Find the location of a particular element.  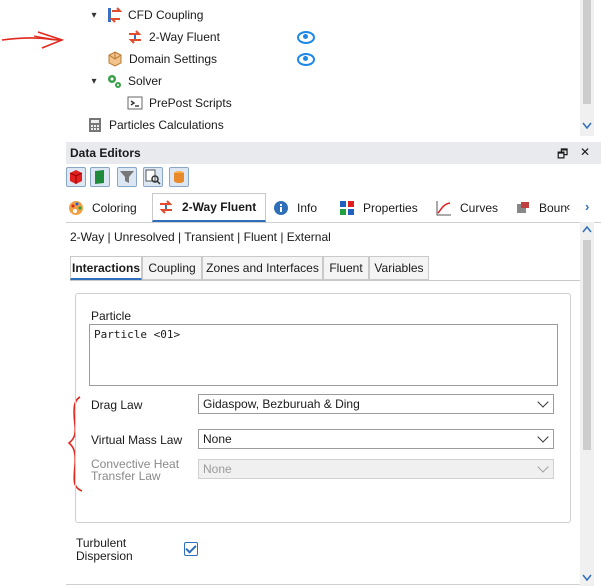

tree-label-particles-calculations: Particles Calculations is located at coordinates (166, 125).